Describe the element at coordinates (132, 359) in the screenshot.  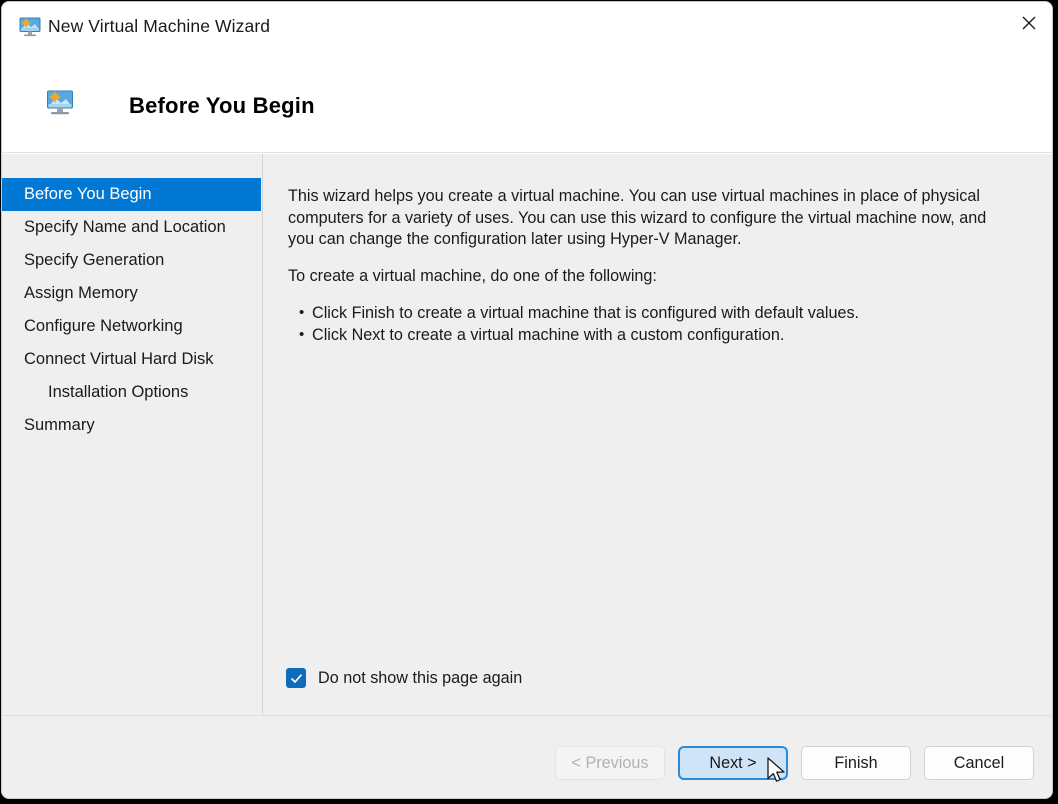
I see `sidebar-item-connect-virtual-hard-disk: Connect Virtual Hard Disk` at that location.